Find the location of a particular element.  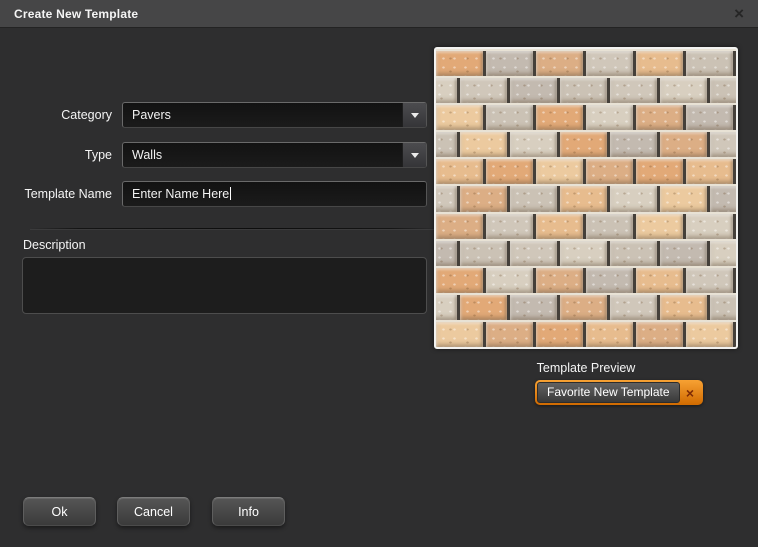

remove-favorite-icon: × is located at coordinates (690, 392).